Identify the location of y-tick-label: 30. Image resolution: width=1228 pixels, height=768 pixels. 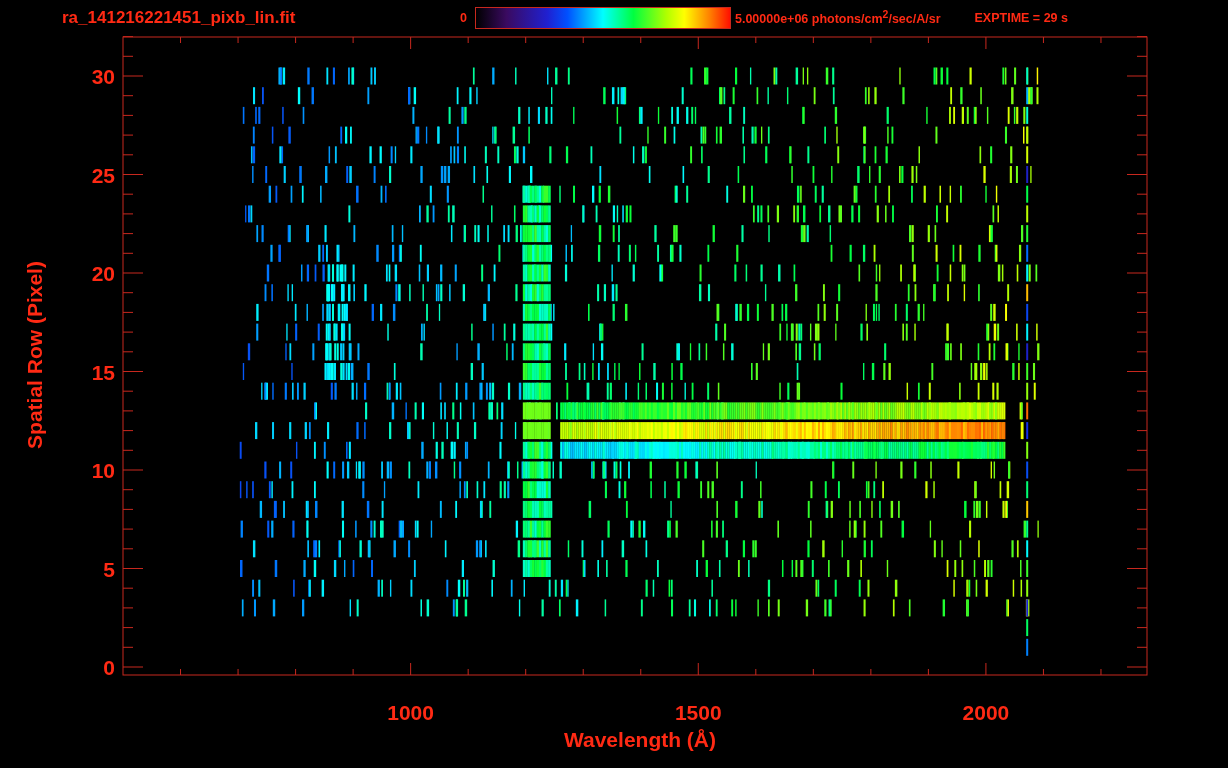
(103, 76).